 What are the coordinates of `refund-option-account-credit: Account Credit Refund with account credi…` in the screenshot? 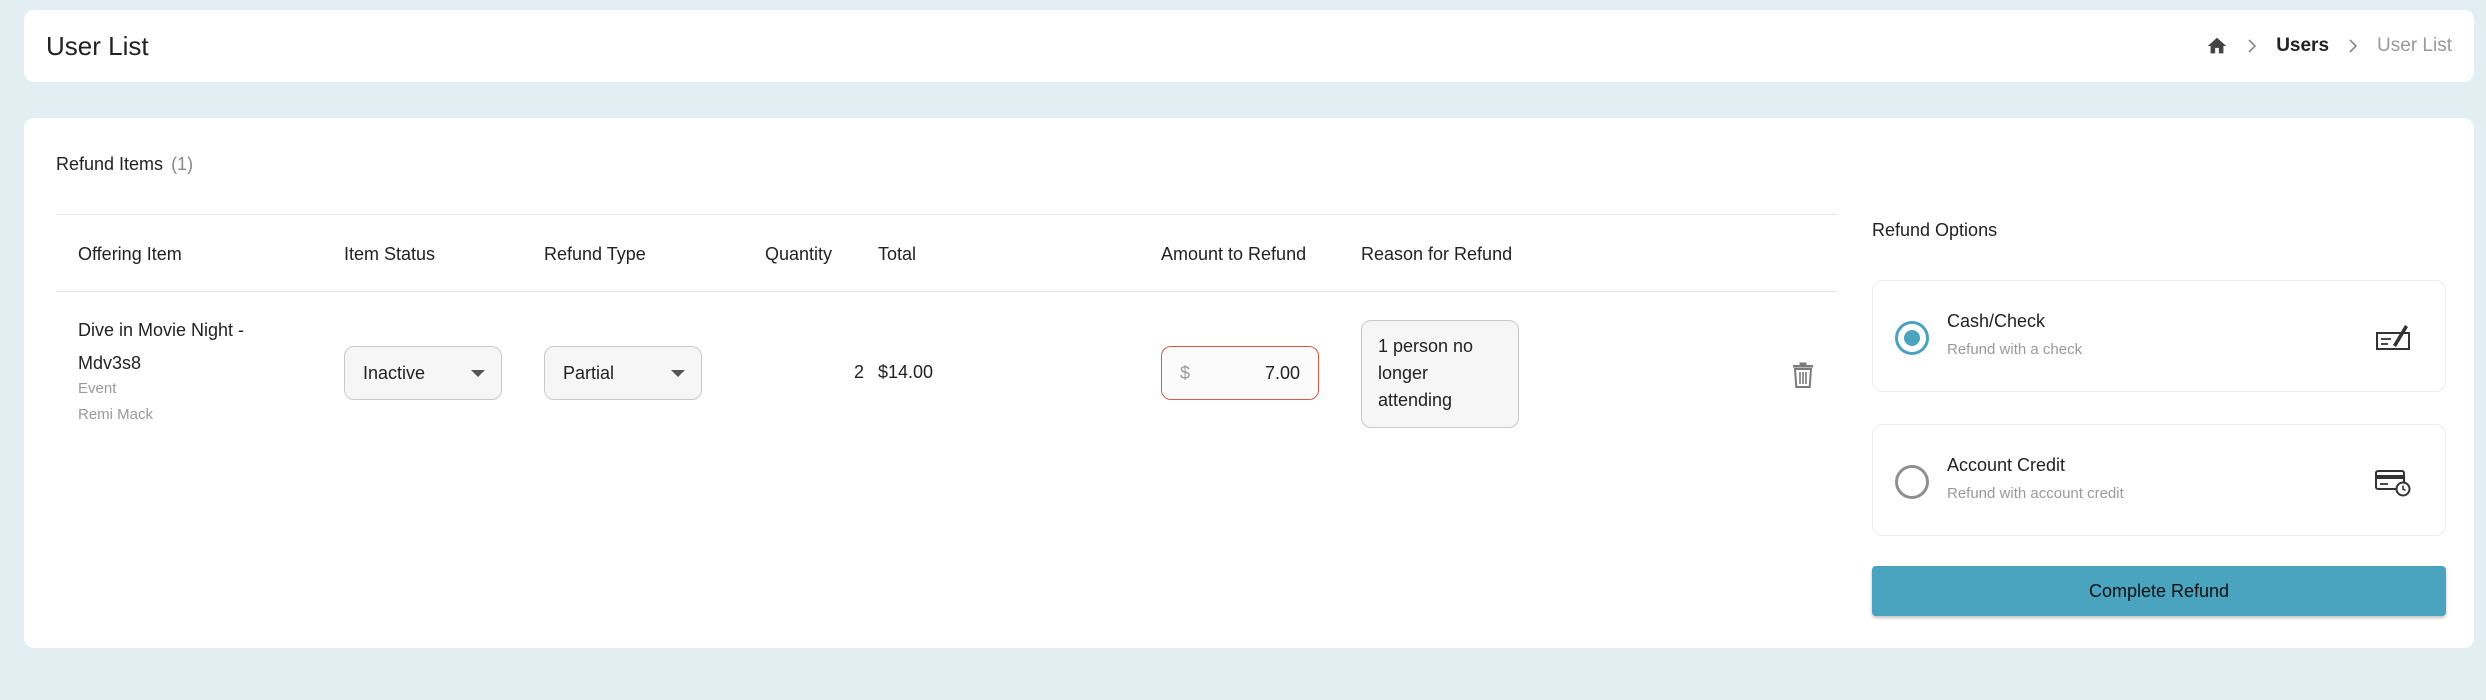 It's located at (2159, 480).